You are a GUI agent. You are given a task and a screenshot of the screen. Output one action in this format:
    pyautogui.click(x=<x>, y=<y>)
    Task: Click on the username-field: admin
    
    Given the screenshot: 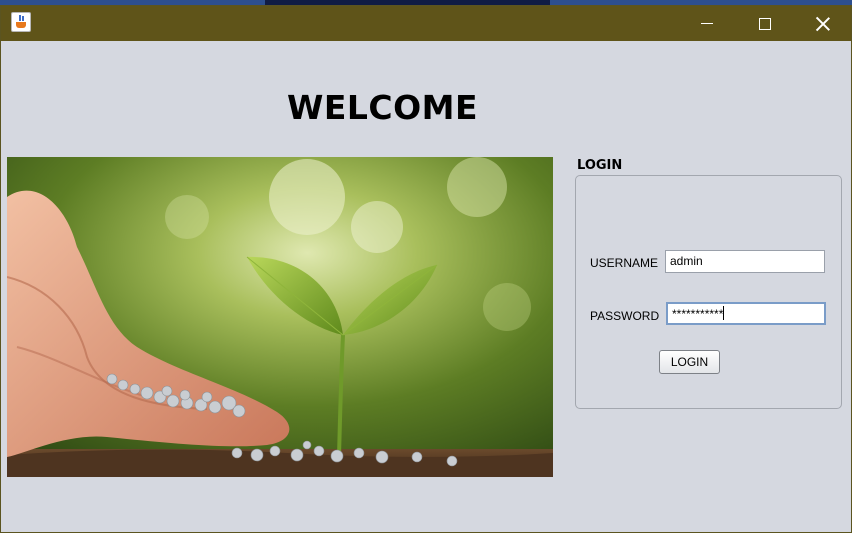 What is the action you would take?
    pyautogui.click(x=745, y=261)
    